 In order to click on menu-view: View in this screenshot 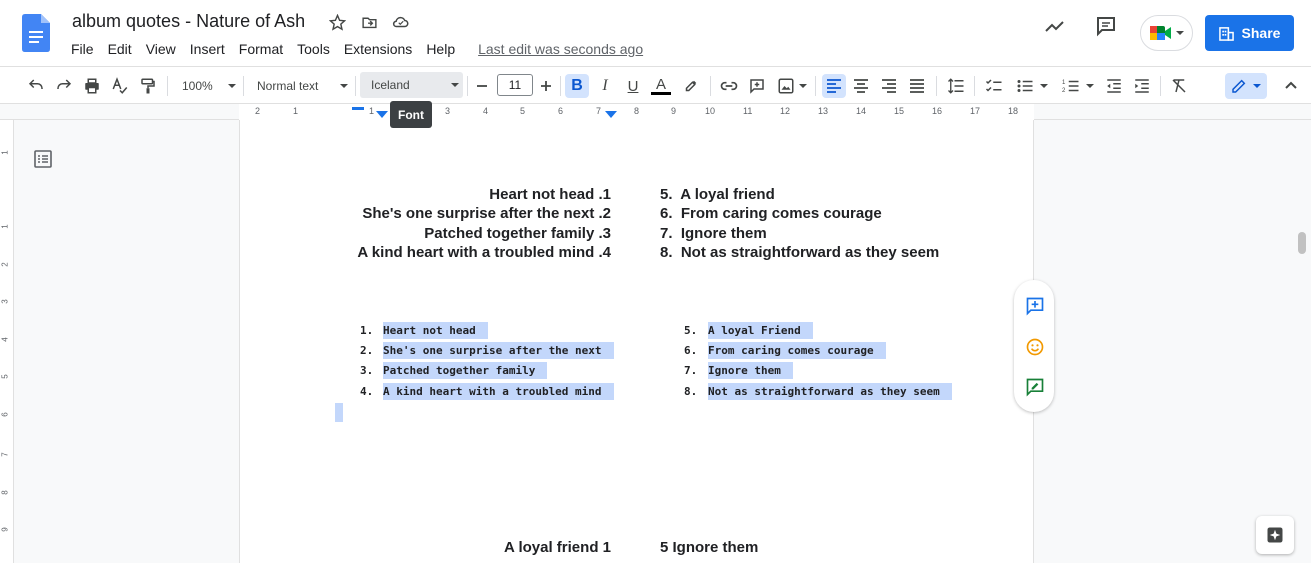, I will do `click(161, 49)`.